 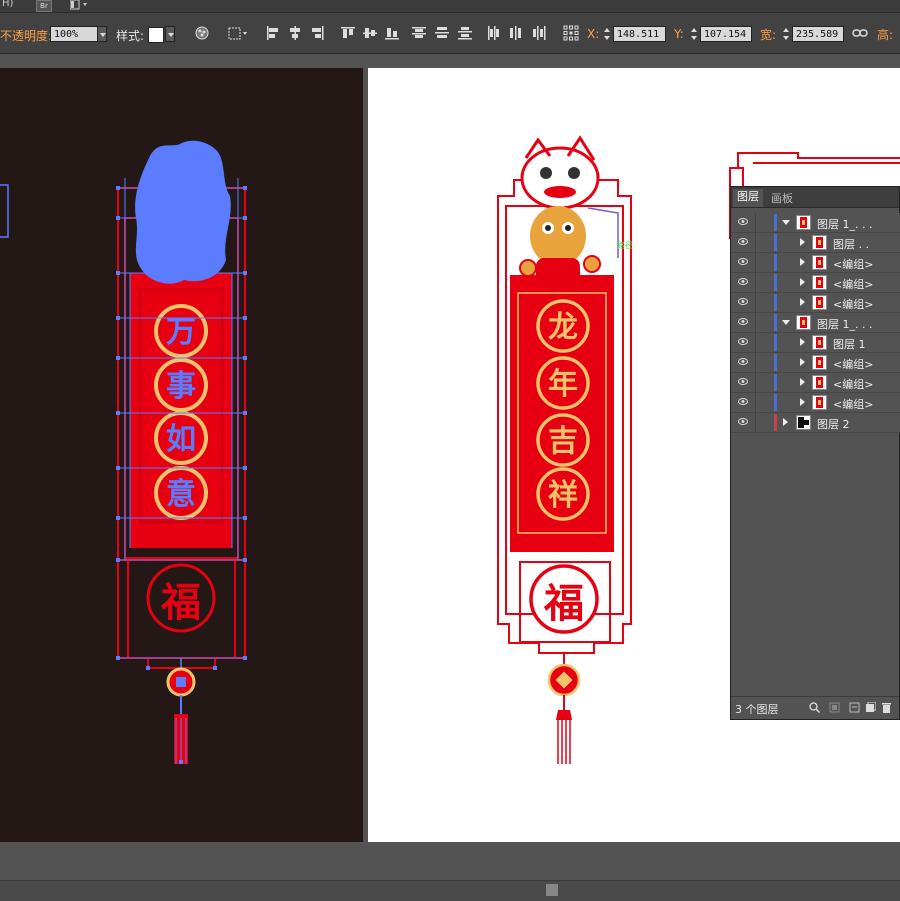 I want to click on tab-artboards: 画板, so click(x=782, y=198).